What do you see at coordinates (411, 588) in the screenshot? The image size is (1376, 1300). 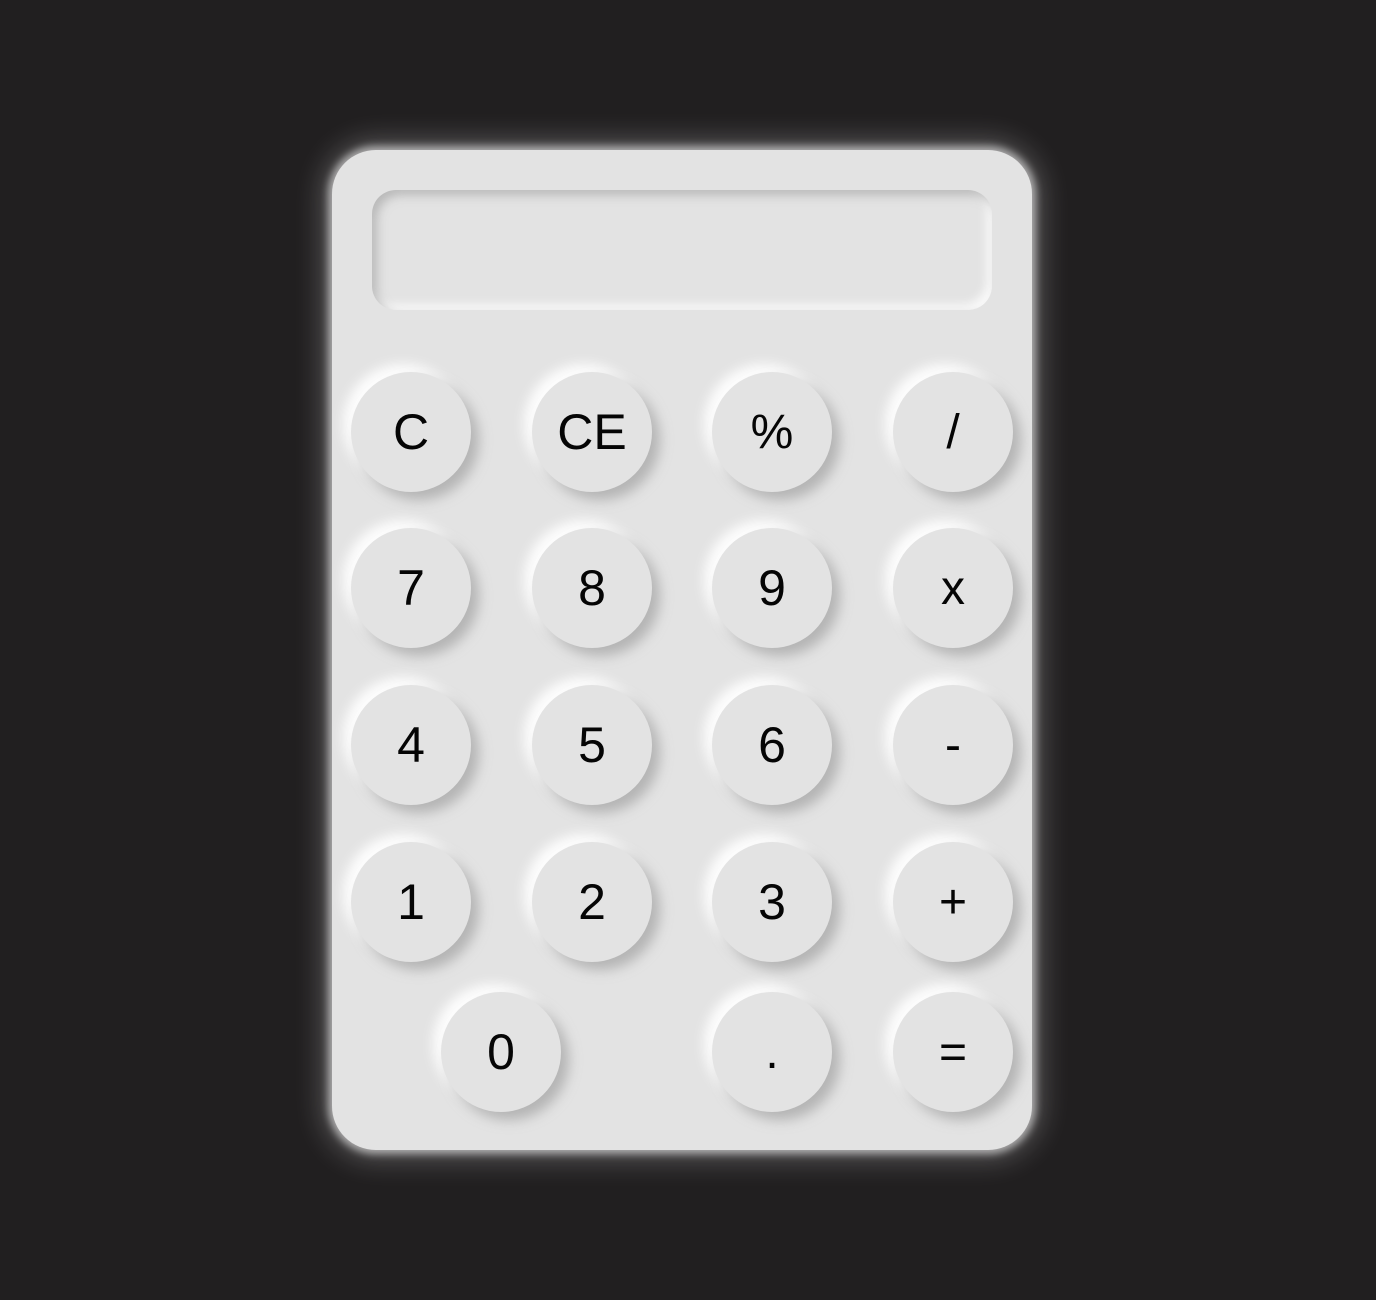 I see `seven-button: 7` at bounding box center [411, 588].